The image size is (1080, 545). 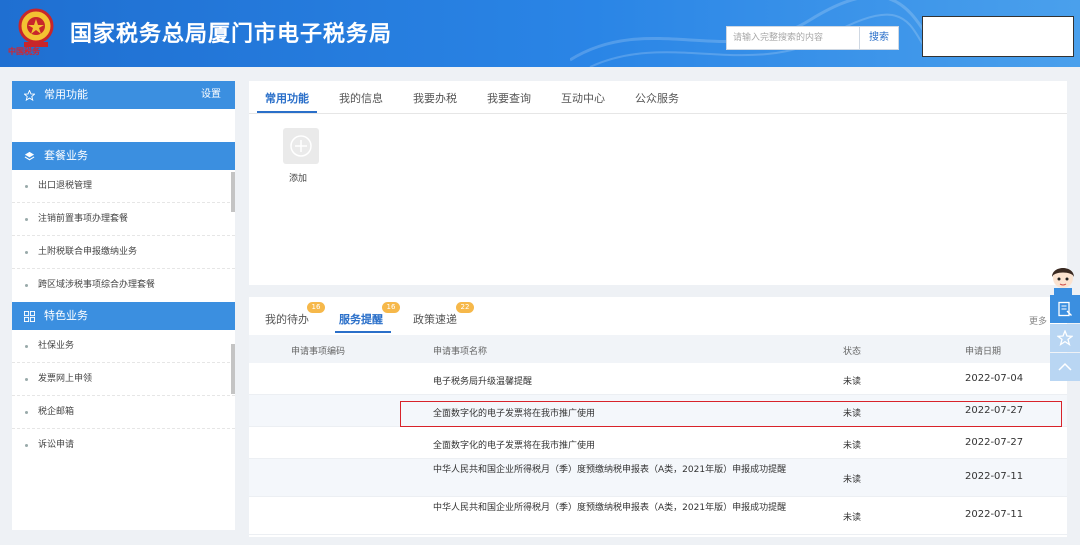 I want to click on tab-tax-handling: 我要办税, so click(x=435, y=98).